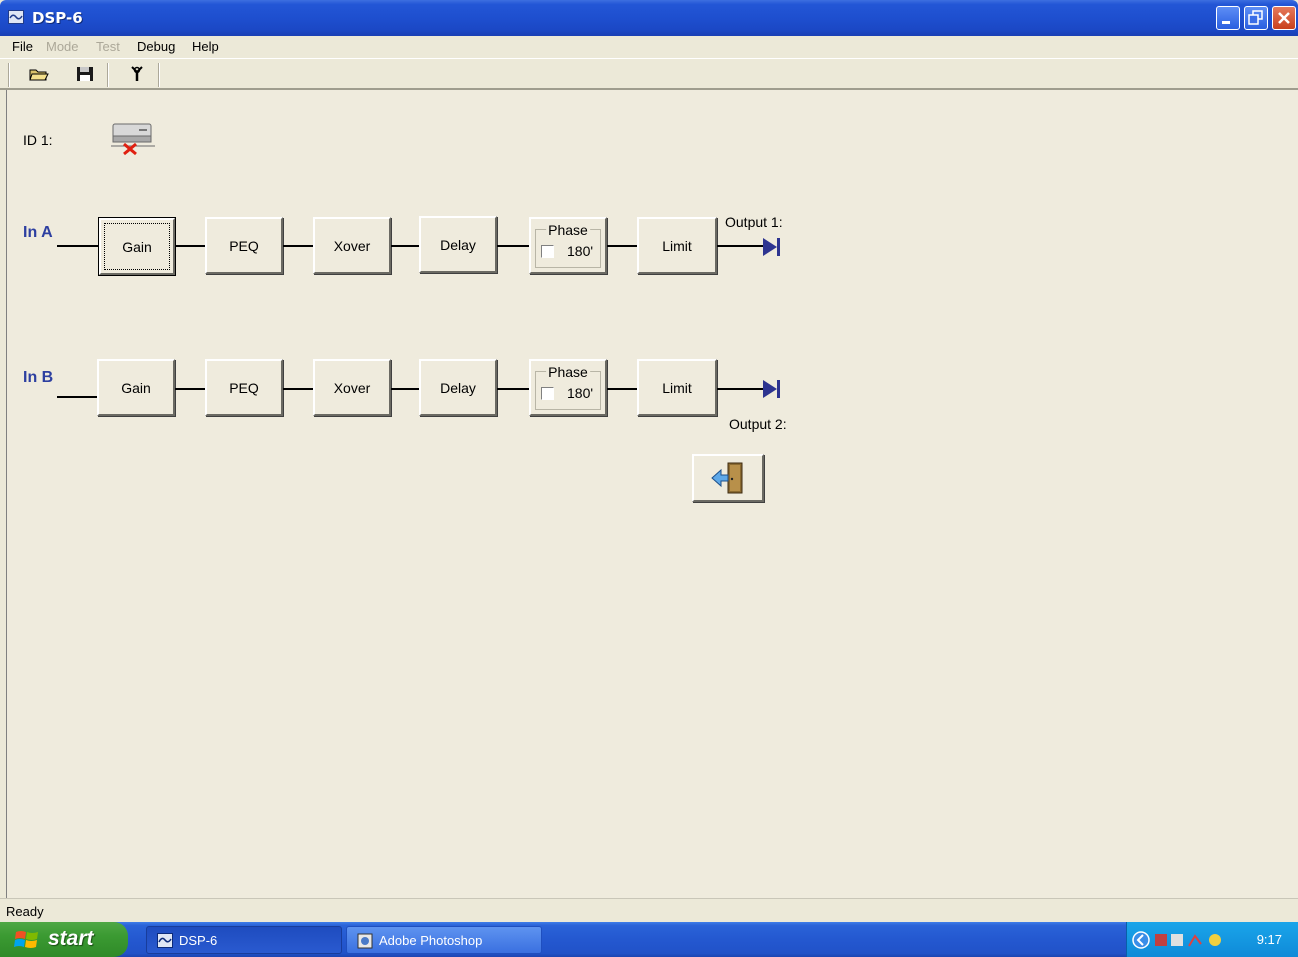 Image resolution: width=1298 pixels, height=957 pixels. I want to click on photoshop-icon, so click(365, 941).